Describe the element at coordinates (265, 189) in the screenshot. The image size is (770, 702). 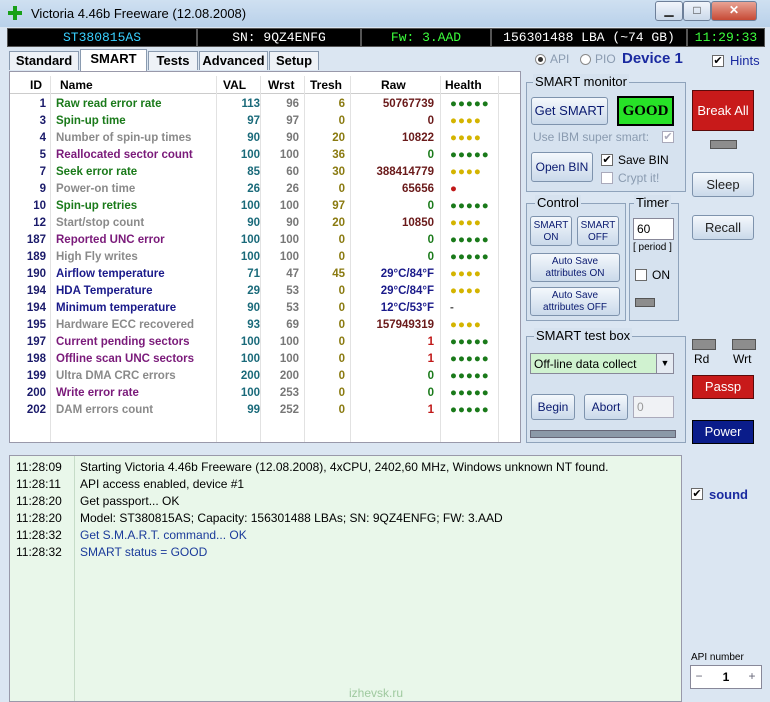
I see `table-row: 9 Power-on time 26 26 0 65656 ●` at that location.